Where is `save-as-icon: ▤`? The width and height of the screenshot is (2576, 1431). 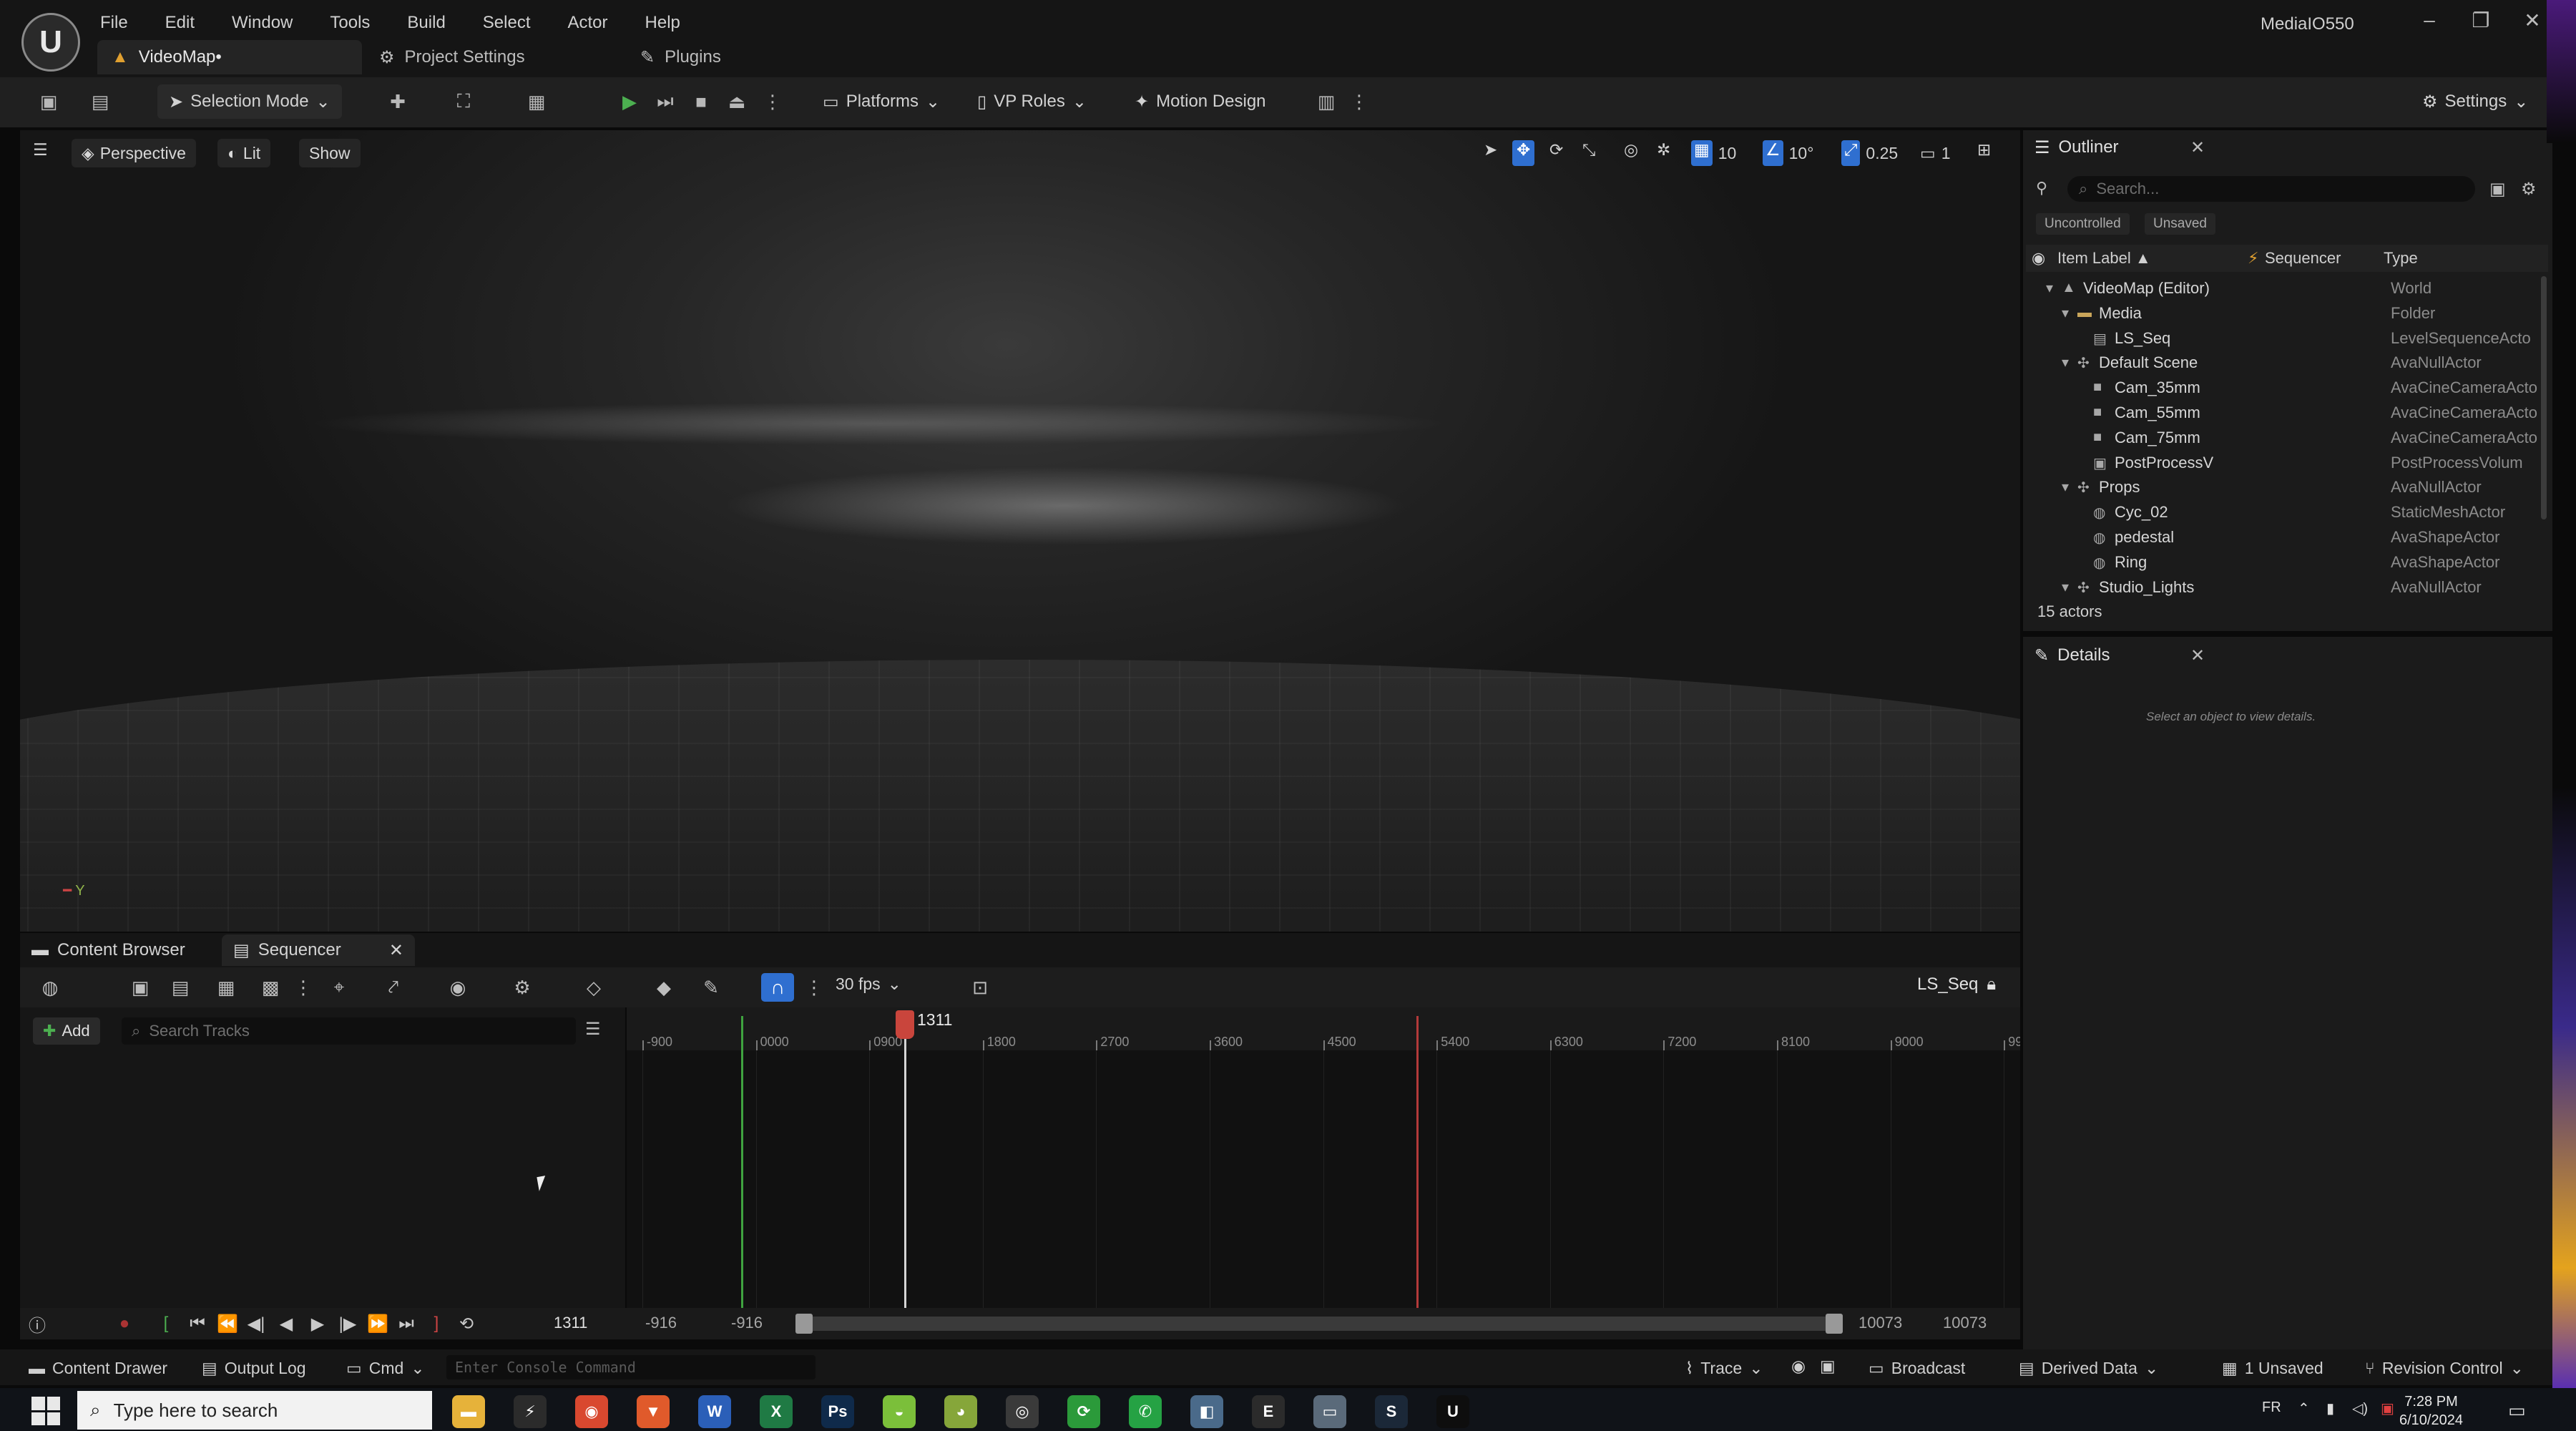 save-as-icon: ▤ is located at coordinates (180, 987).